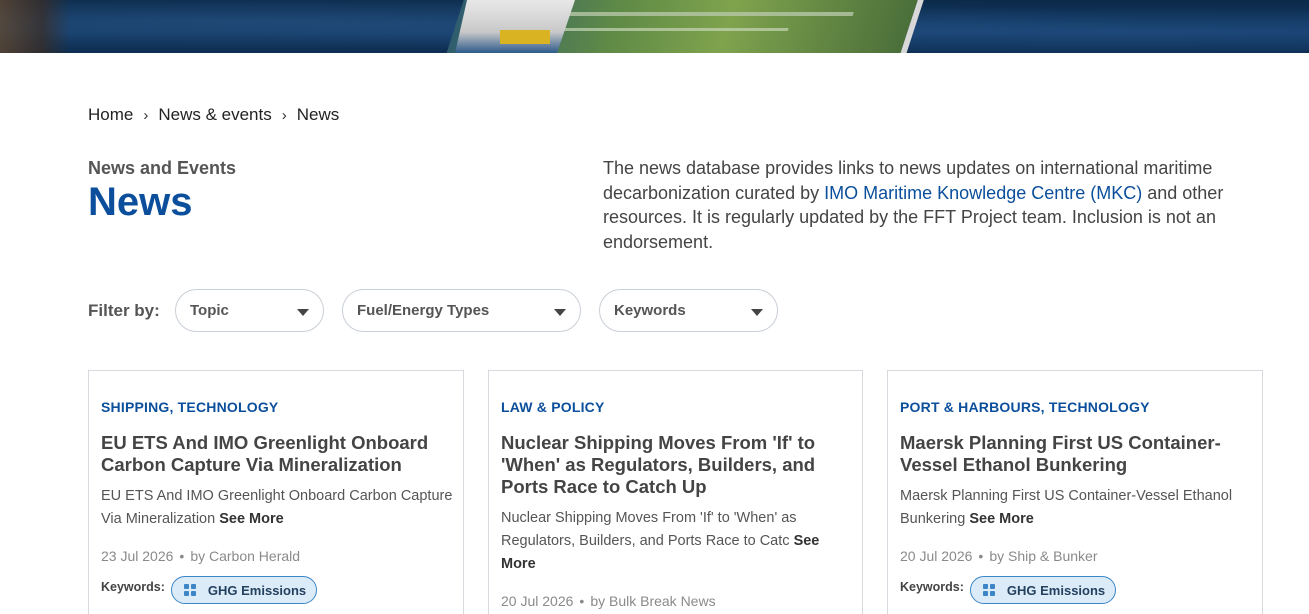 Image resolution: width=1309 pixels, height=614 pixels. What do you see at coordinates (525, 37) in the screenshot?
I see `ship-funnel` at bounding box center [525, 37].